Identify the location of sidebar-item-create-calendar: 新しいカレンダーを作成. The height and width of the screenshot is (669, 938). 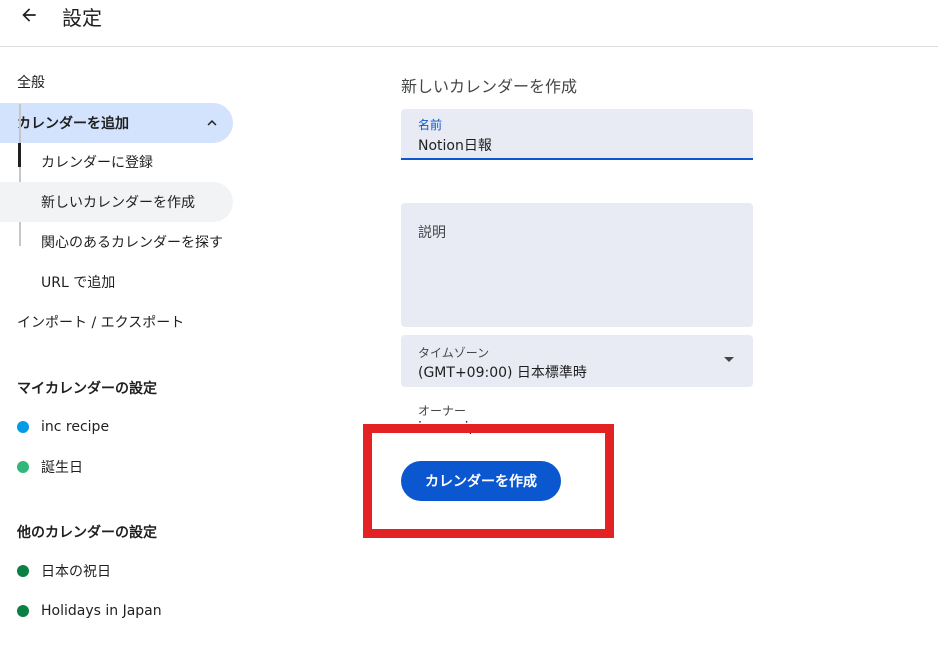
(116, 202).